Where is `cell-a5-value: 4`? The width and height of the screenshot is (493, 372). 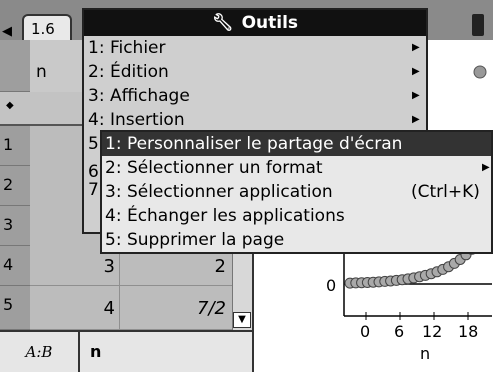 cell-a5-value: 4 is located at coordinates (109, 308).